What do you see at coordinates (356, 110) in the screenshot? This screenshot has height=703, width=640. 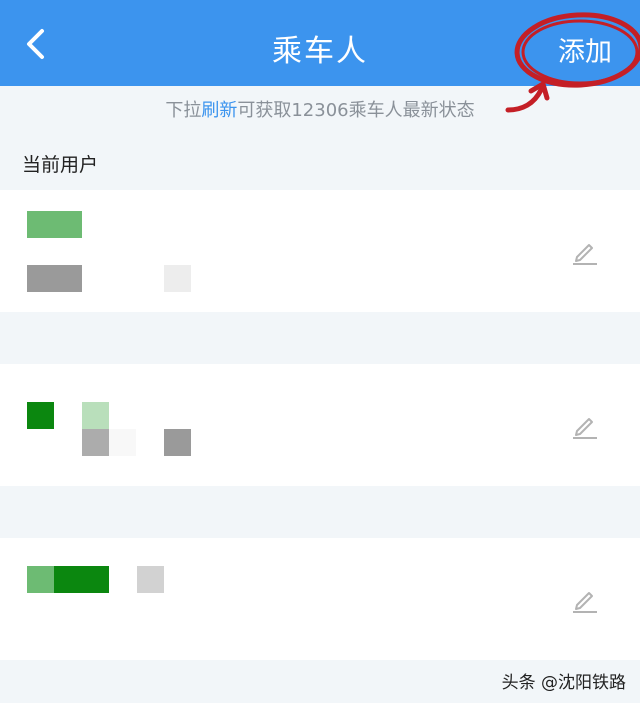 I see `hint-suffix: 可获取12306乘车人最新状态` at bounding box center [356, 110].